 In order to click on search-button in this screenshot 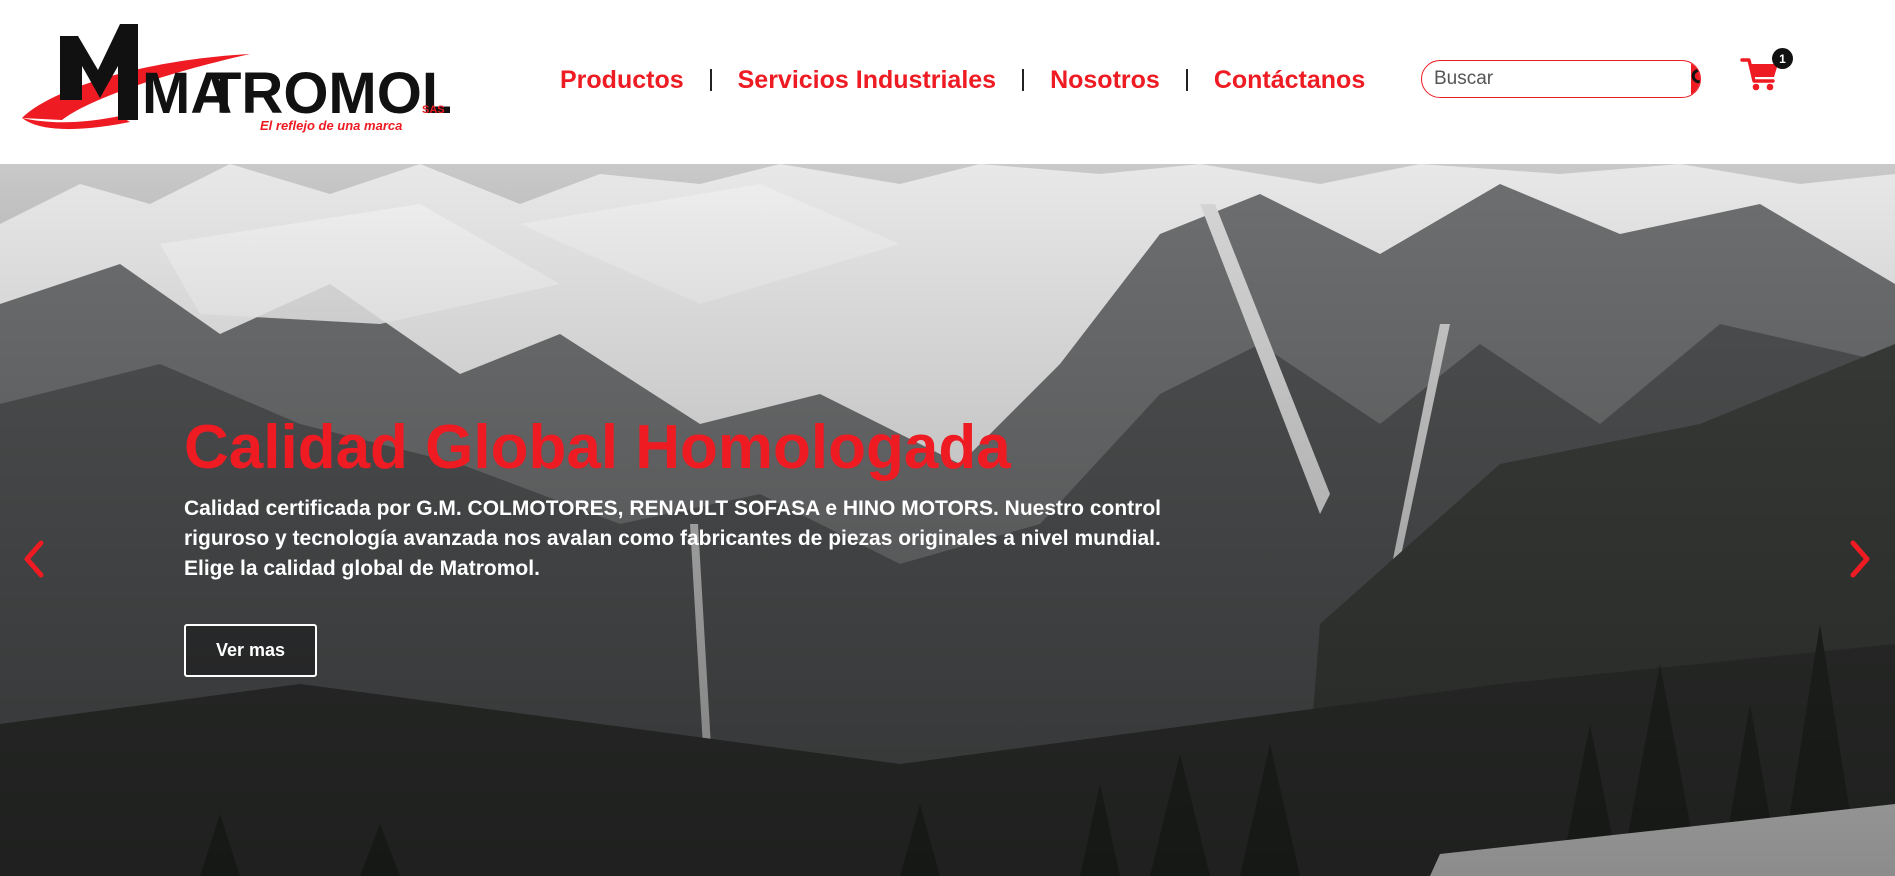, I will do `click(1695, 79)`.